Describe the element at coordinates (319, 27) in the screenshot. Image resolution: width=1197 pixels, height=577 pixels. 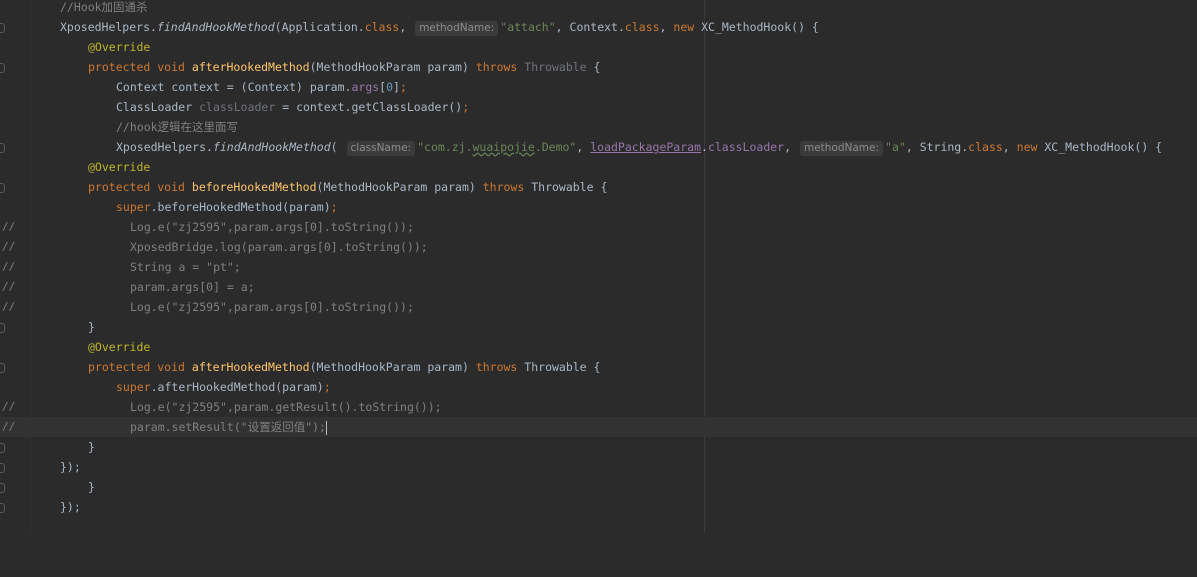
I see `arg: Application` at that location.